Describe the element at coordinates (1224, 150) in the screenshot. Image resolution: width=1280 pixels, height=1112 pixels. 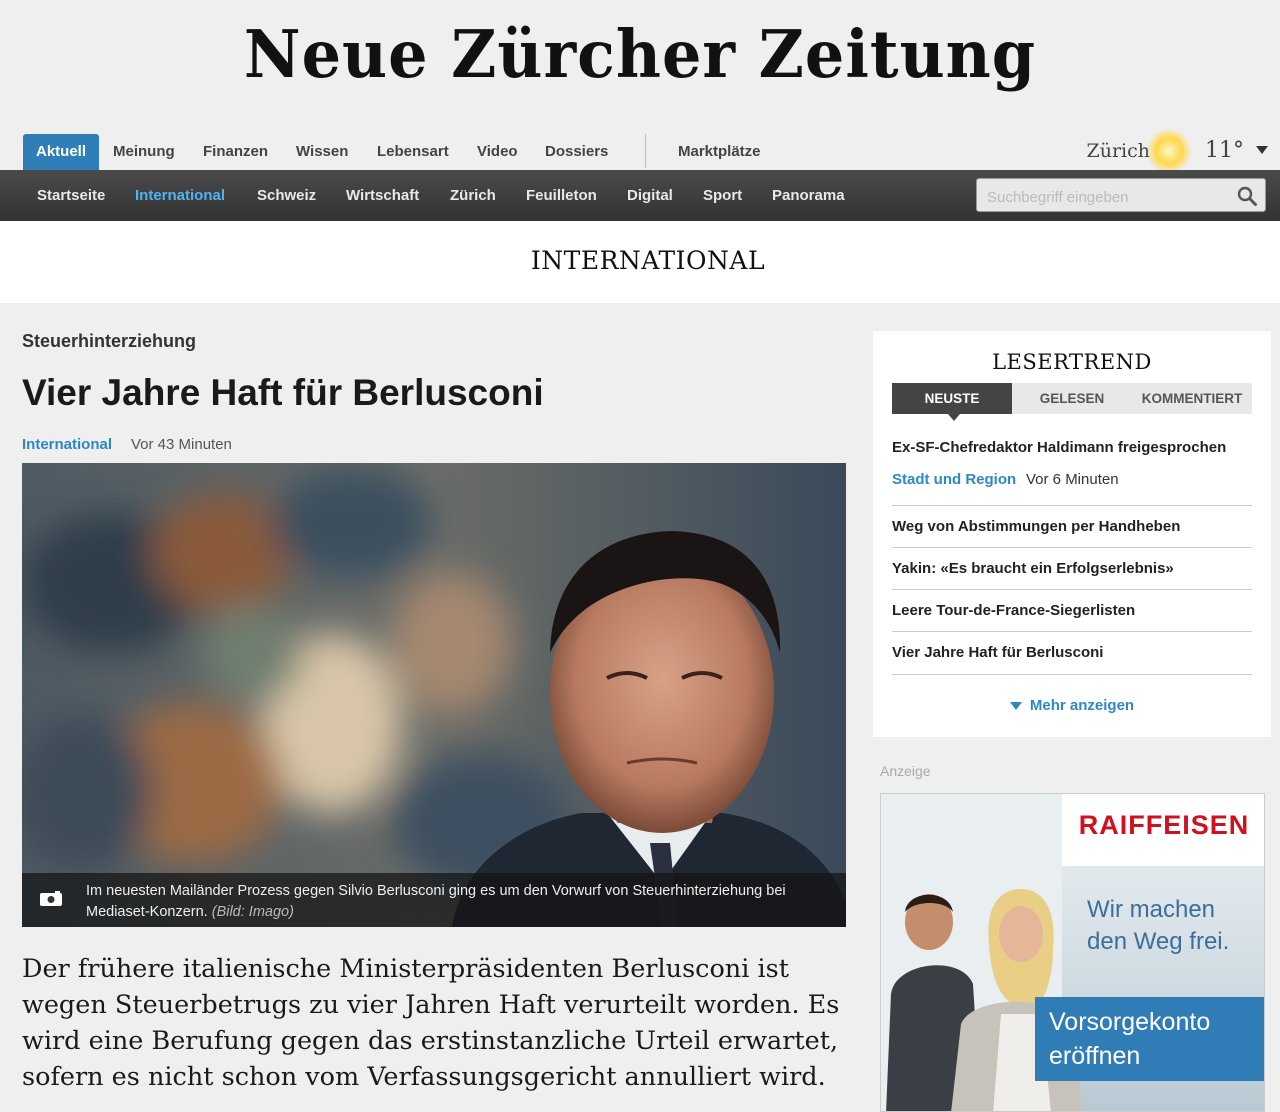
I see `weather-temperature: 11°` at that location.